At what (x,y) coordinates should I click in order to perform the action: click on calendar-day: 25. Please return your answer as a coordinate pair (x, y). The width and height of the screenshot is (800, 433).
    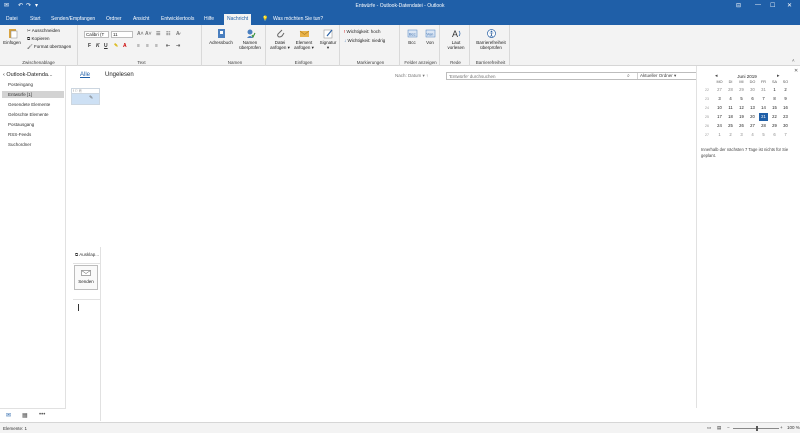
    Looking at the image, I should click on (730, 126).